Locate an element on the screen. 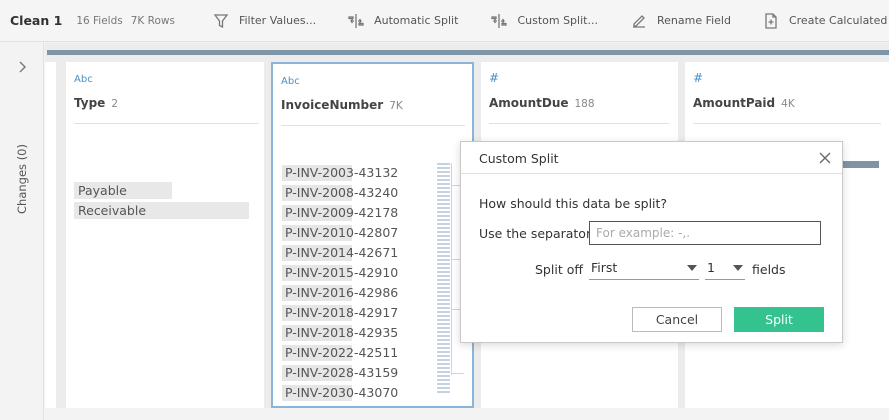  separator-input is located at coordinates (705, 233).